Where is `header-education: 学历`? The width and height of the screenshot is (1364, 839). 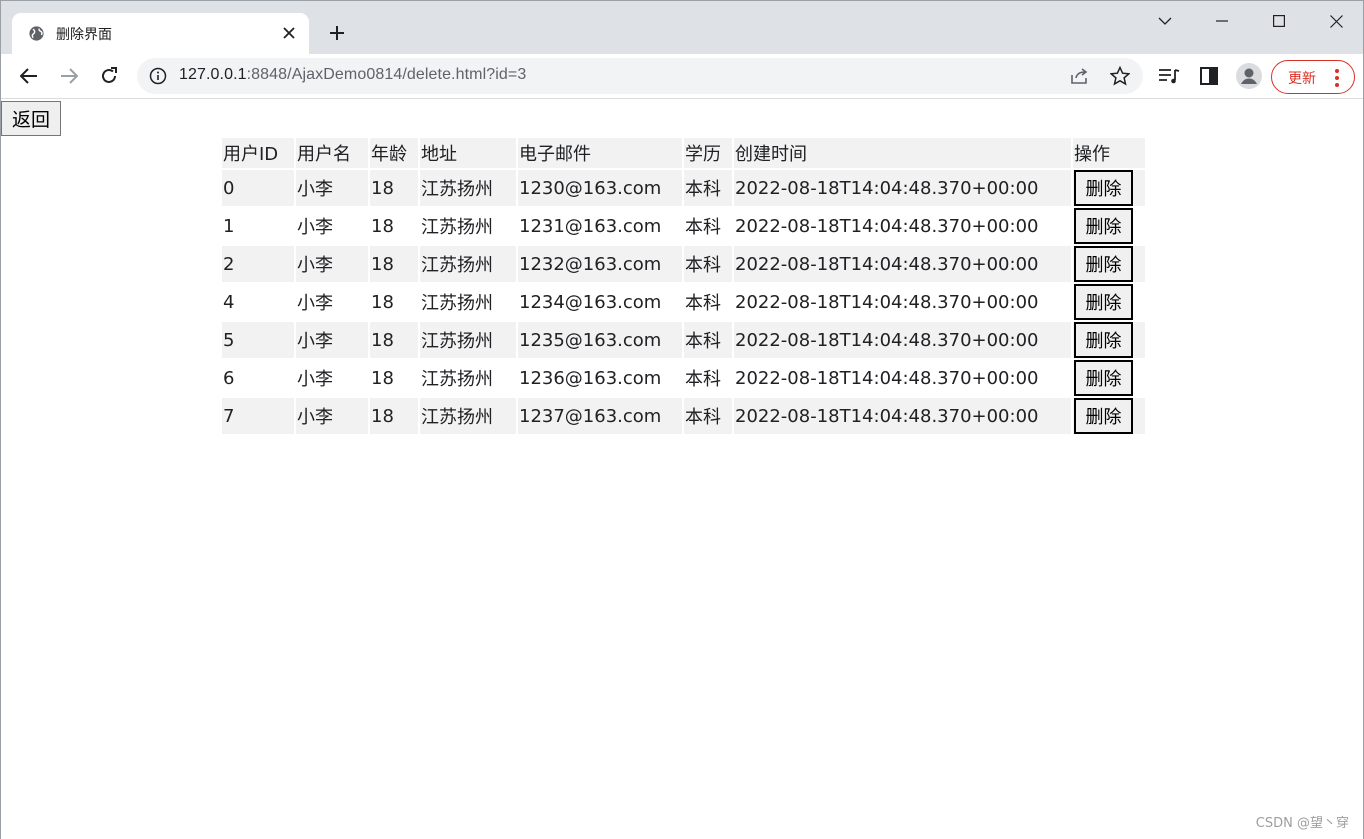
header-education: 学历 is located at coordinates (703, 154).